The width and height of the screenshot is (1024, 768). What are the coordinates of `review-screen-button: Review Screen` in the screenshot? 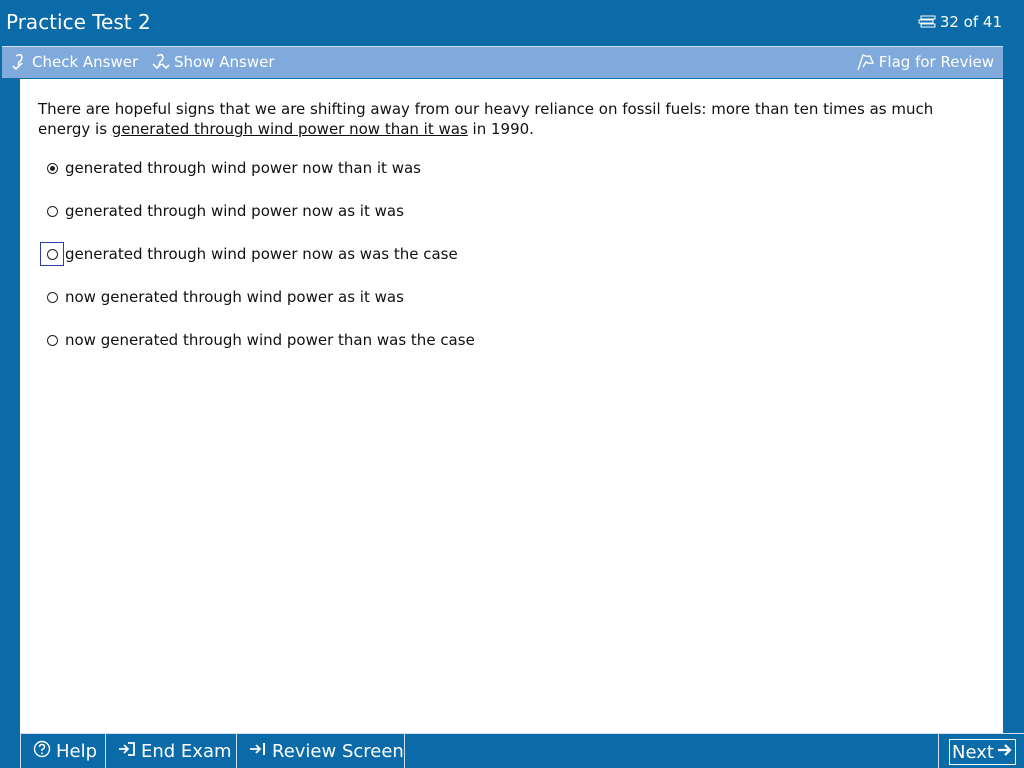 It's located at (320, 751).